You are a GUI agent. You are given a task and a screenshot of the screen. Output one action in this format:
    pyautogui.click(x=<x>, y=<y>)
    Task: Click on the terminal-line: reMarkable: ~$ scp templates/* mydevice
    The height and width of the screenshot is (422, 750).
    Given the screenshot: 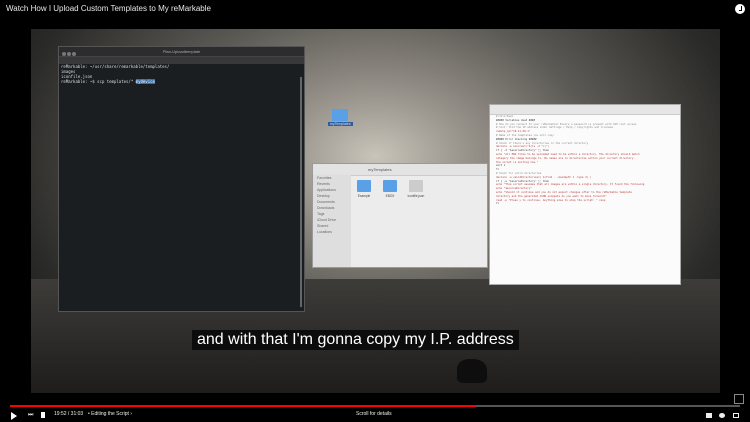 What is the action you would take?
    pyautogui.click(x=181, y=81)
    